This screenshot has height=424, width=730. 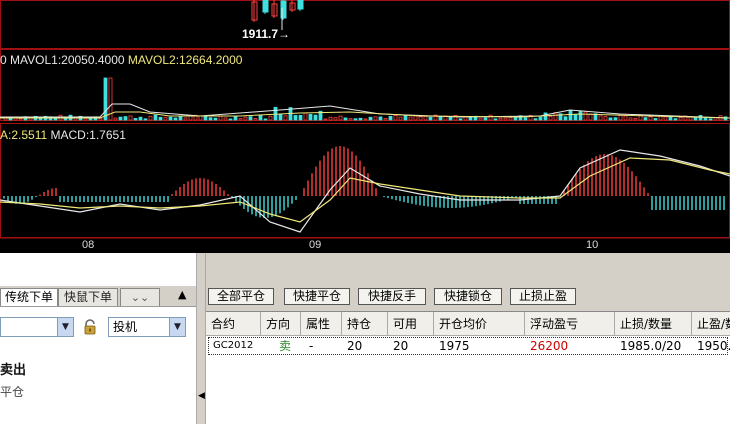 I want to click on volume-legend: 0 MAVOL1:20050.4000 MAVOL2:12664.2000, so click(x=121, y=60).